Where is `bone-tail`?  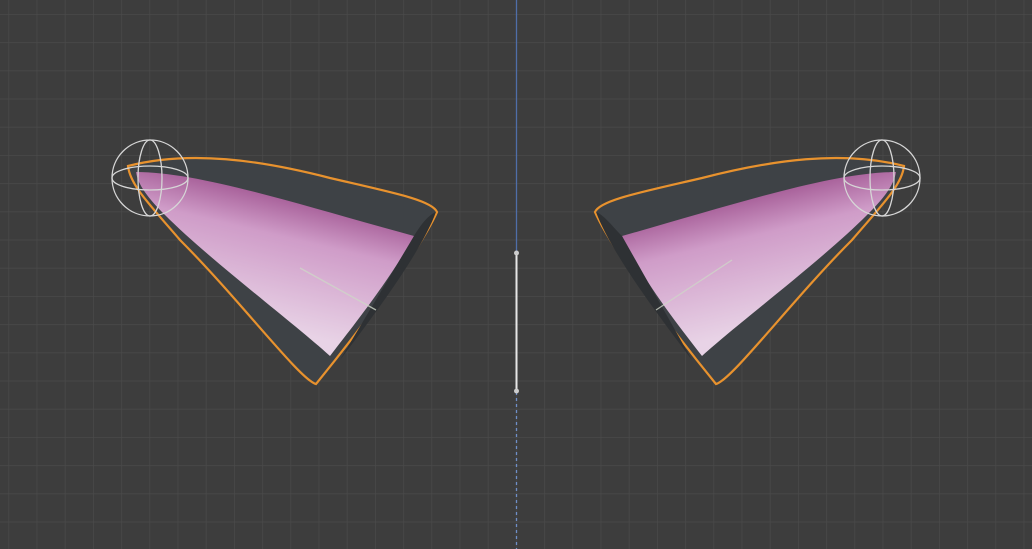 bone-tail is located at coordinates (516, 391).